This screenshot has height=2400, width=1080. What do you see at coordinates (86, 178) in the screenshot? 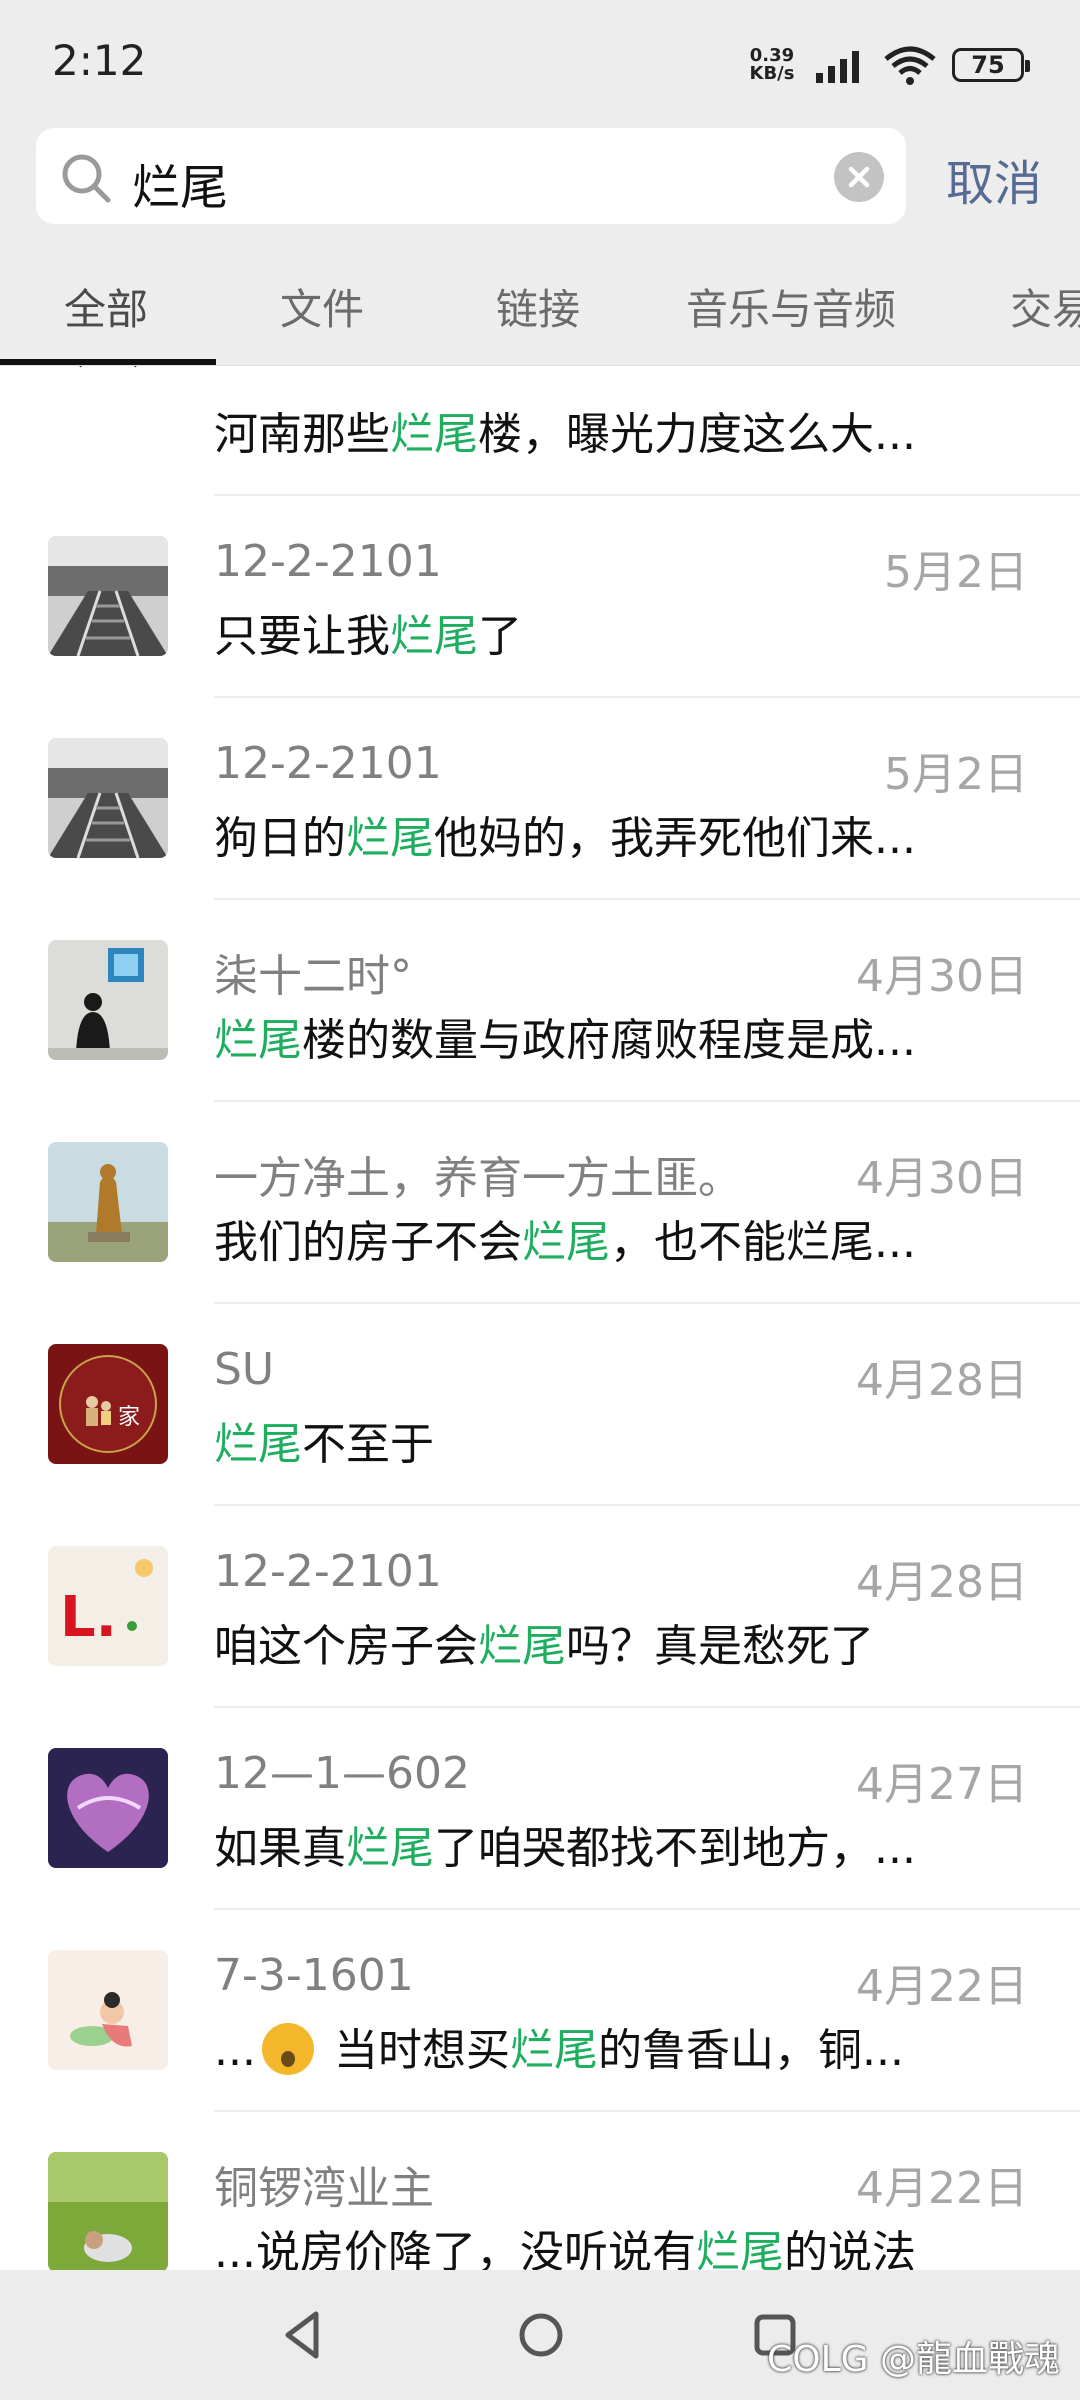
I see `search-icon` at bounding box center [86, 178].